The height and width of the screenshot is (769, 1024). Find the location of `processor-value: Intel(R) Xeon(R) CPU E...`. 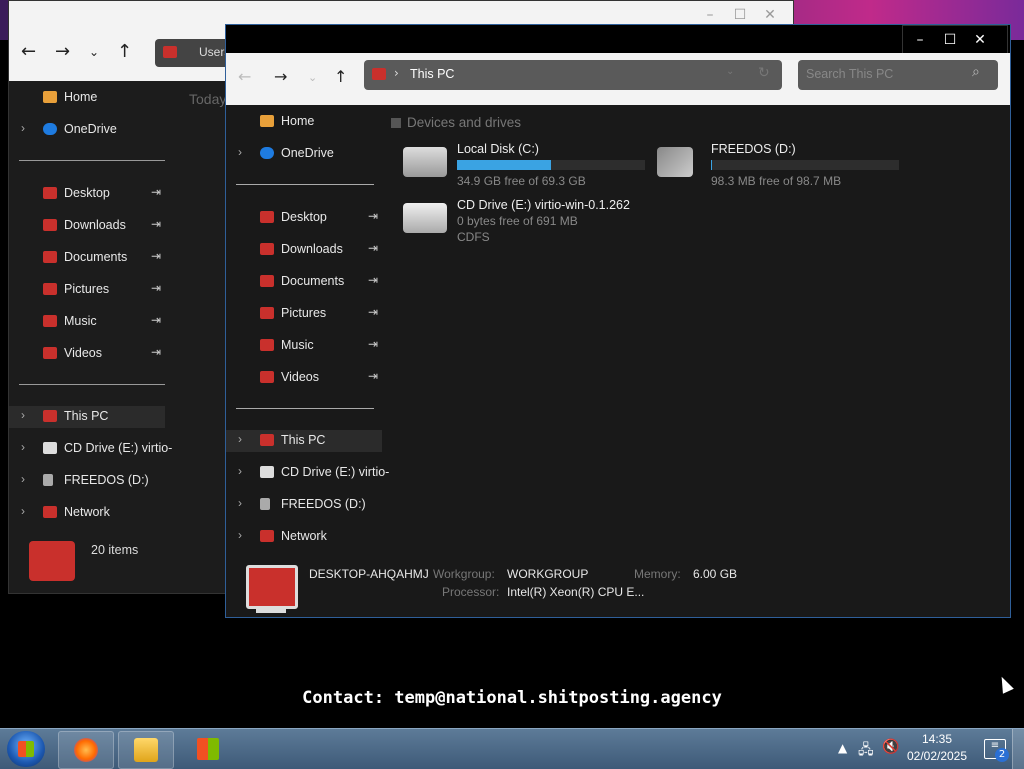

processor-value: Intel(R) Xeon(R) CPU E... is located at coordinates (576, 592).